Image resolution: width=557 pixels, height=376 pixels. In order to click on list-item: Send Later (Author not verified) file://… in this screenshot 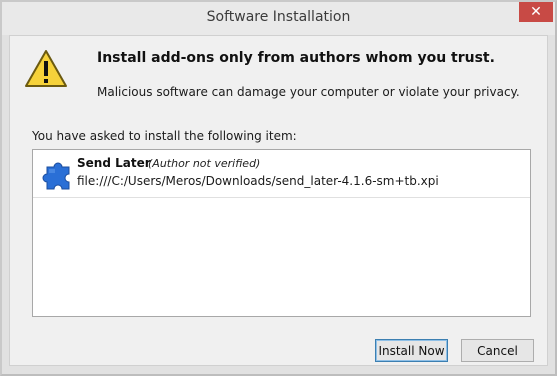, I will do `click(281, 174)`.